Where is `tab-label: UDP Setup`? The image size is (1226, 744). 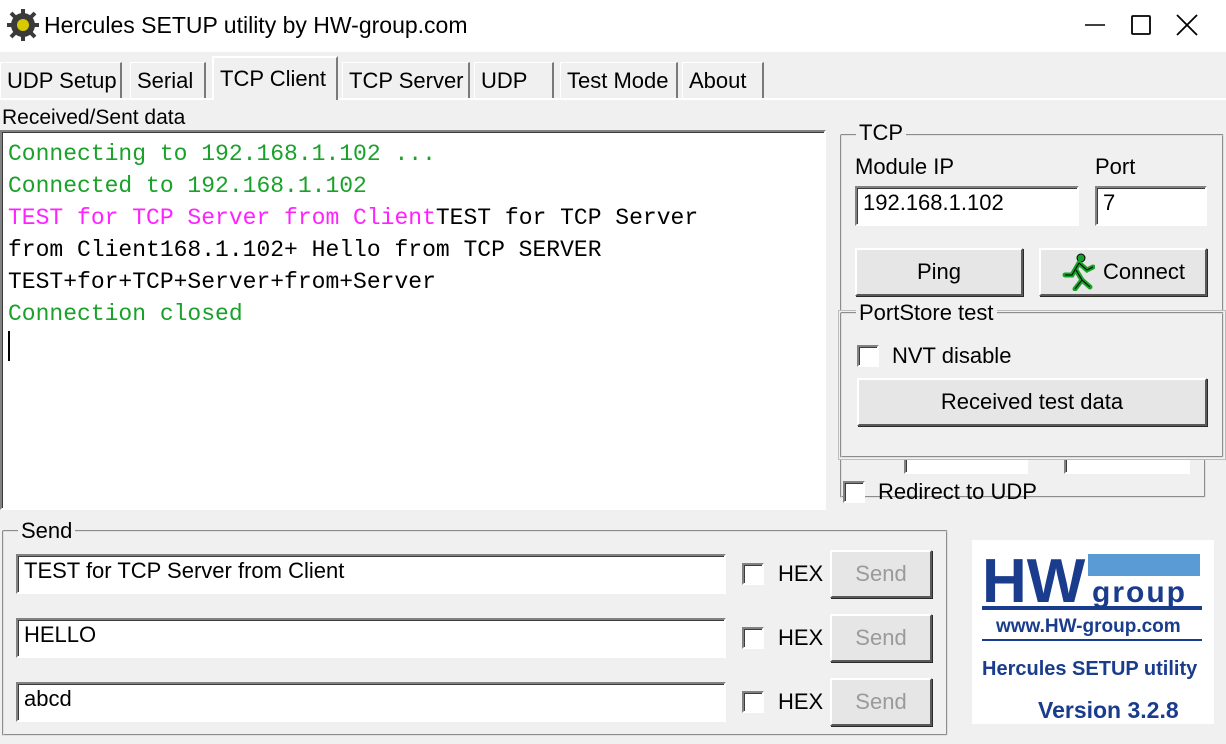 tab-label: UDP Setup is located at coordinates (62, 80).